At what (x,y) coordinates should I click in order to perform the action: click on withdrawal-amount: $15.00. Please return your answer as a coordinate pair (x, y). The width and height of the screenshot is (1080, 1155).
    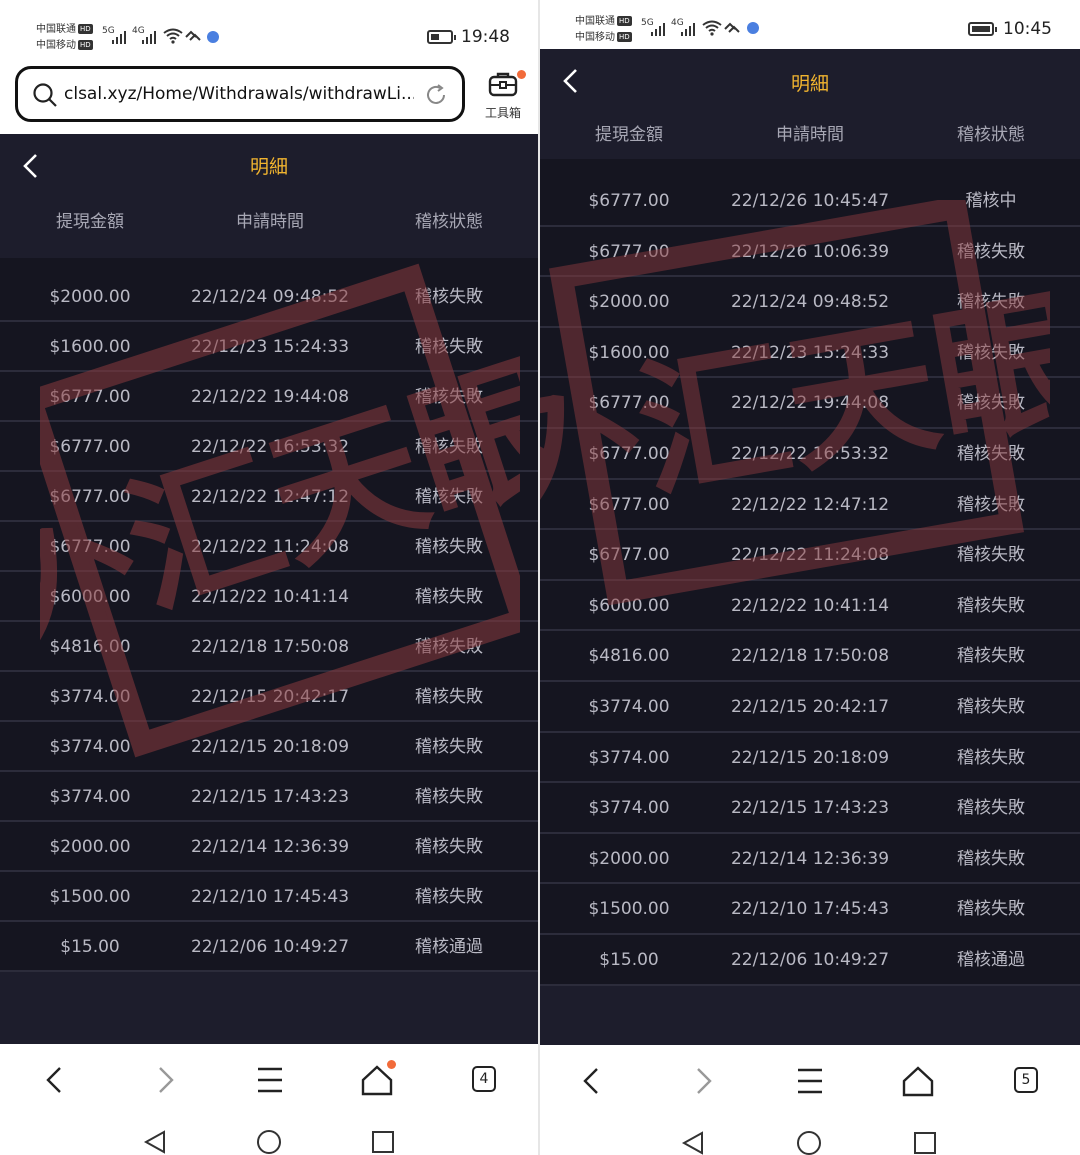
    Looking at the image, I should click on (629, 959).